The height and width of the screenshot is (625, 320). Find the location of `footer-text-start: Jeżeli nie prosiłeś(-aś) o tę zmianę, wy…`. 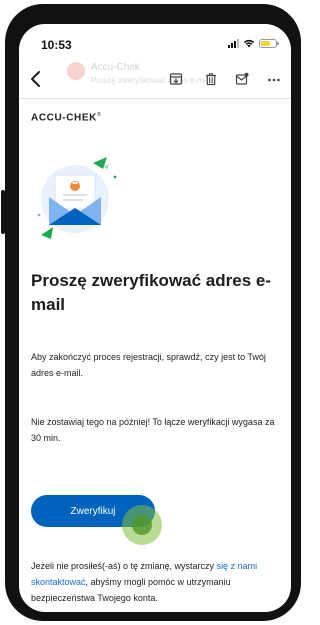

footer-text-start: Jeżeli nie prosiłeś(-aś) o tę zmianę, wy… is located at coordinates (124, 566).